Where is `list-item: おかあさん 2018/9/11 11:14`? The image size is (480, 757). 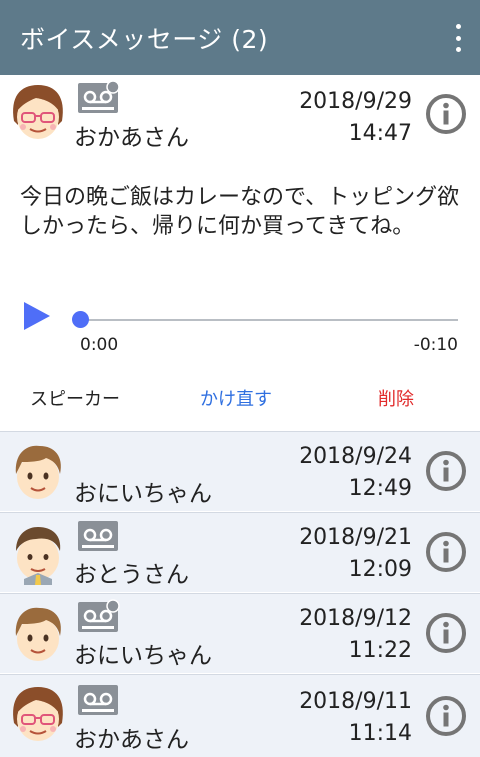
list-item: おかあさん 2018/9/11 11:14 is located at coordinates (240, 715).